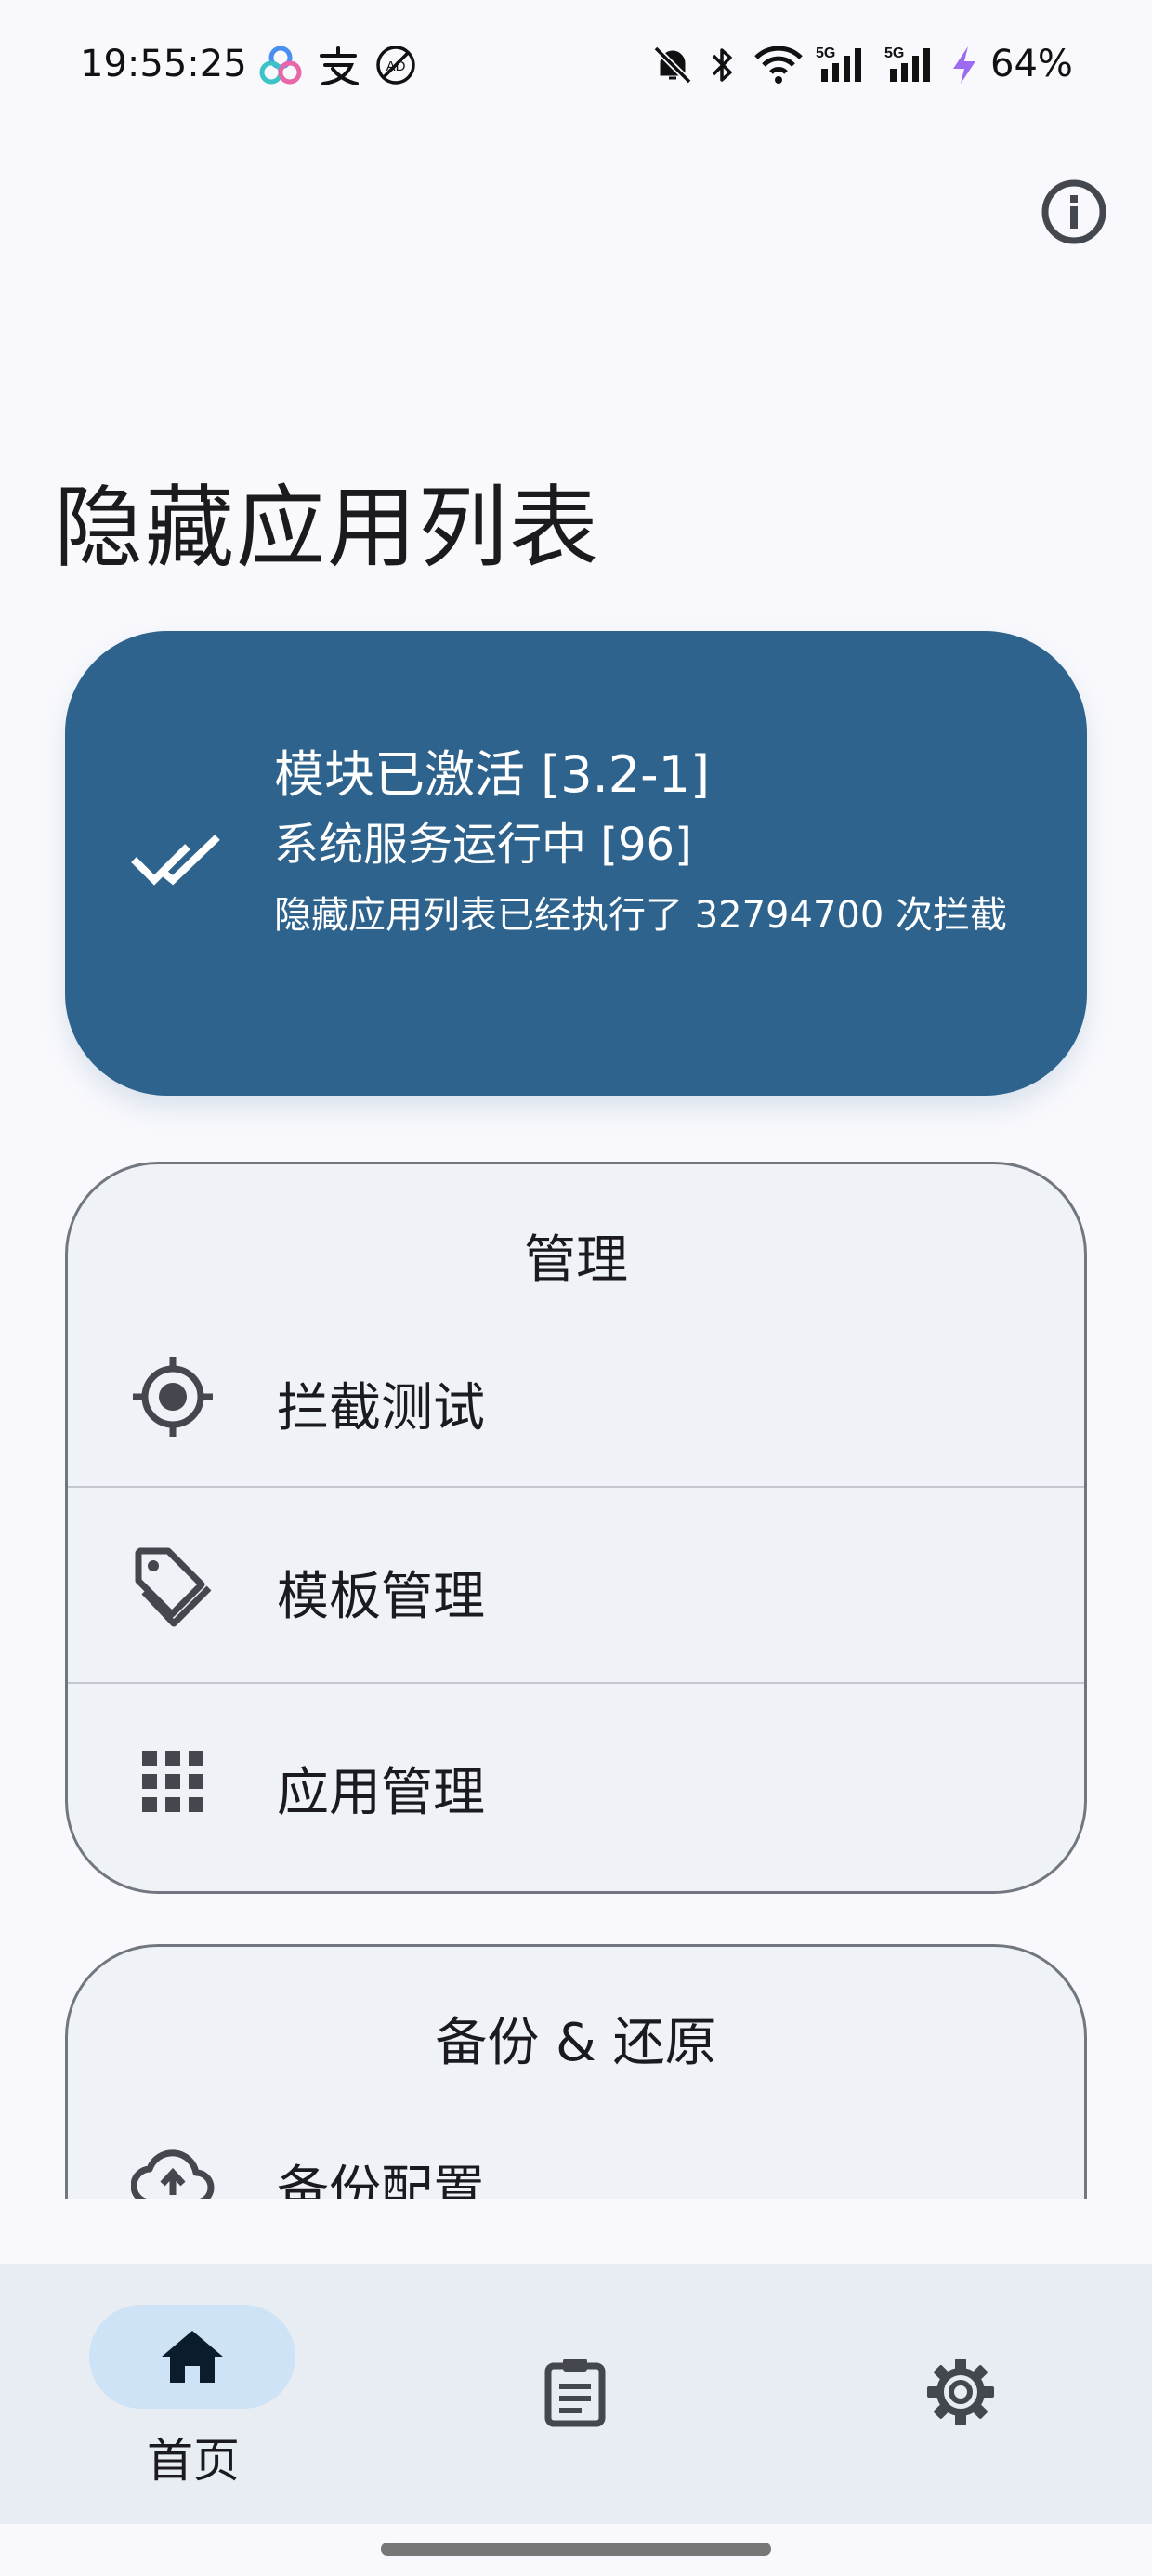 The width and height of the screenshot is (1152, 2576). Describe the element at coordinates (280, 65) in the screenshot. I see `cloud-app-icon` at that location.